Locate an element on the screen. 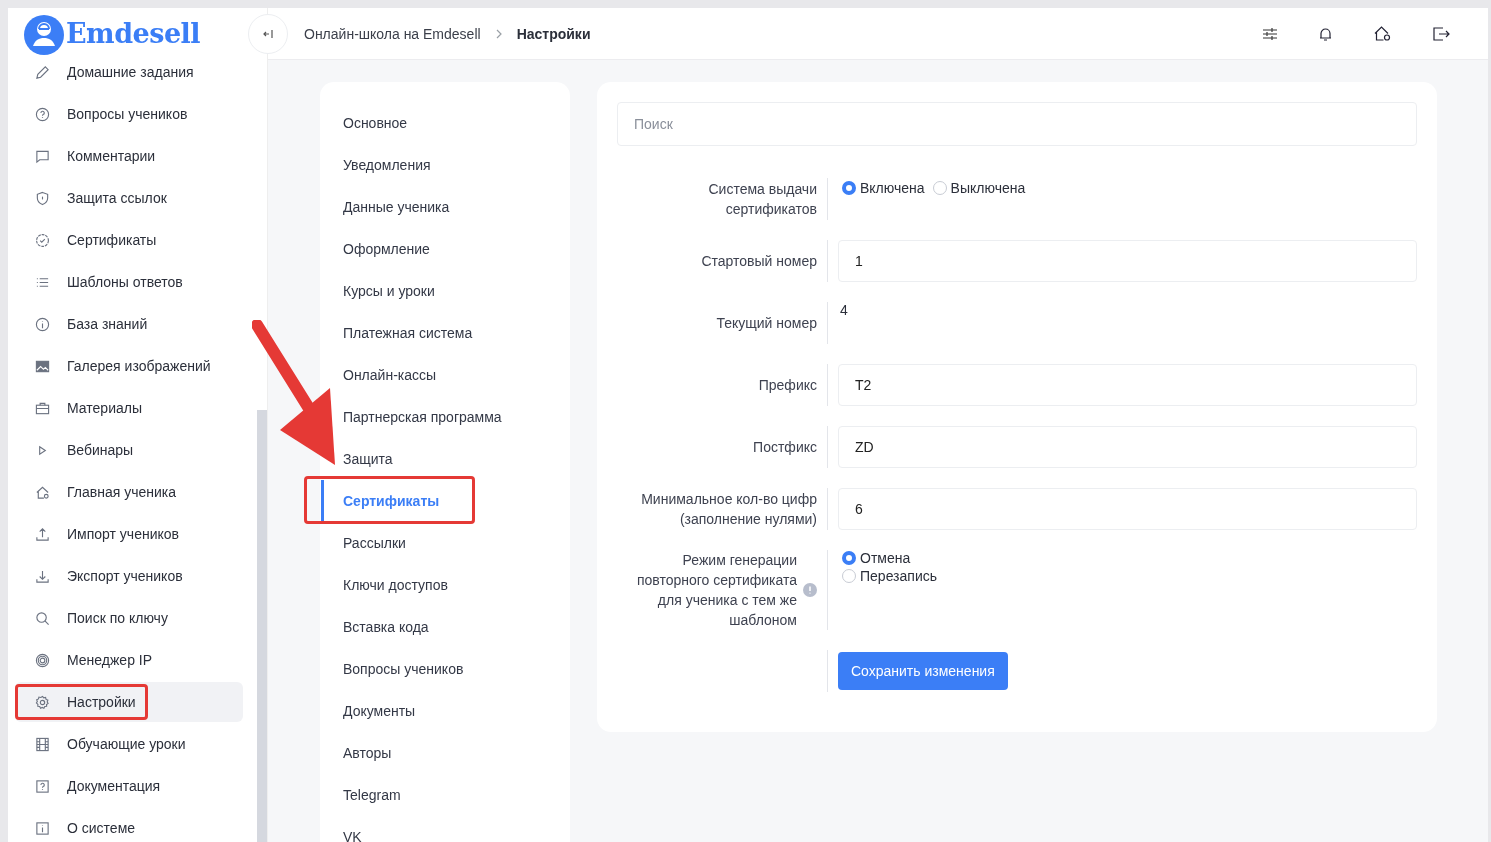 The height and width of the screenshot is (842, 1491). download-icon is located at coordinates (42, 576).